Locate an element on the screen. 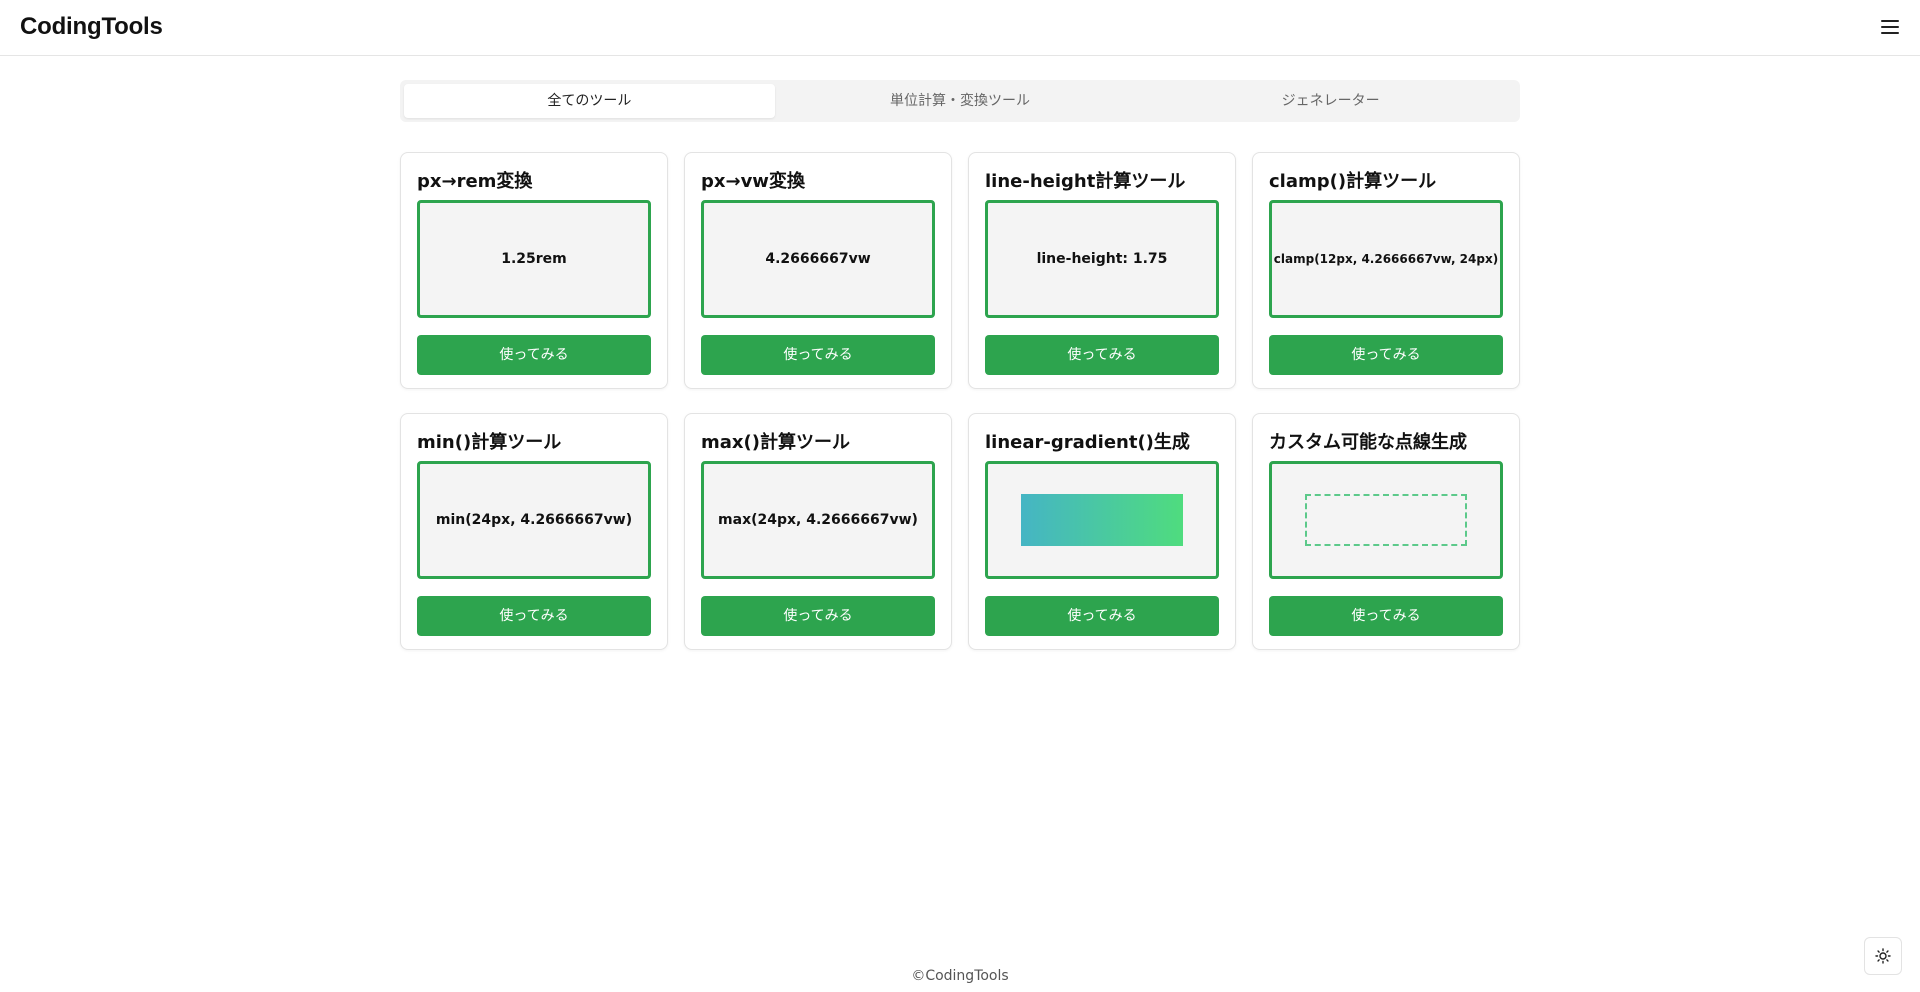  dashed-border-sample is located at coordinates (1386, 520).